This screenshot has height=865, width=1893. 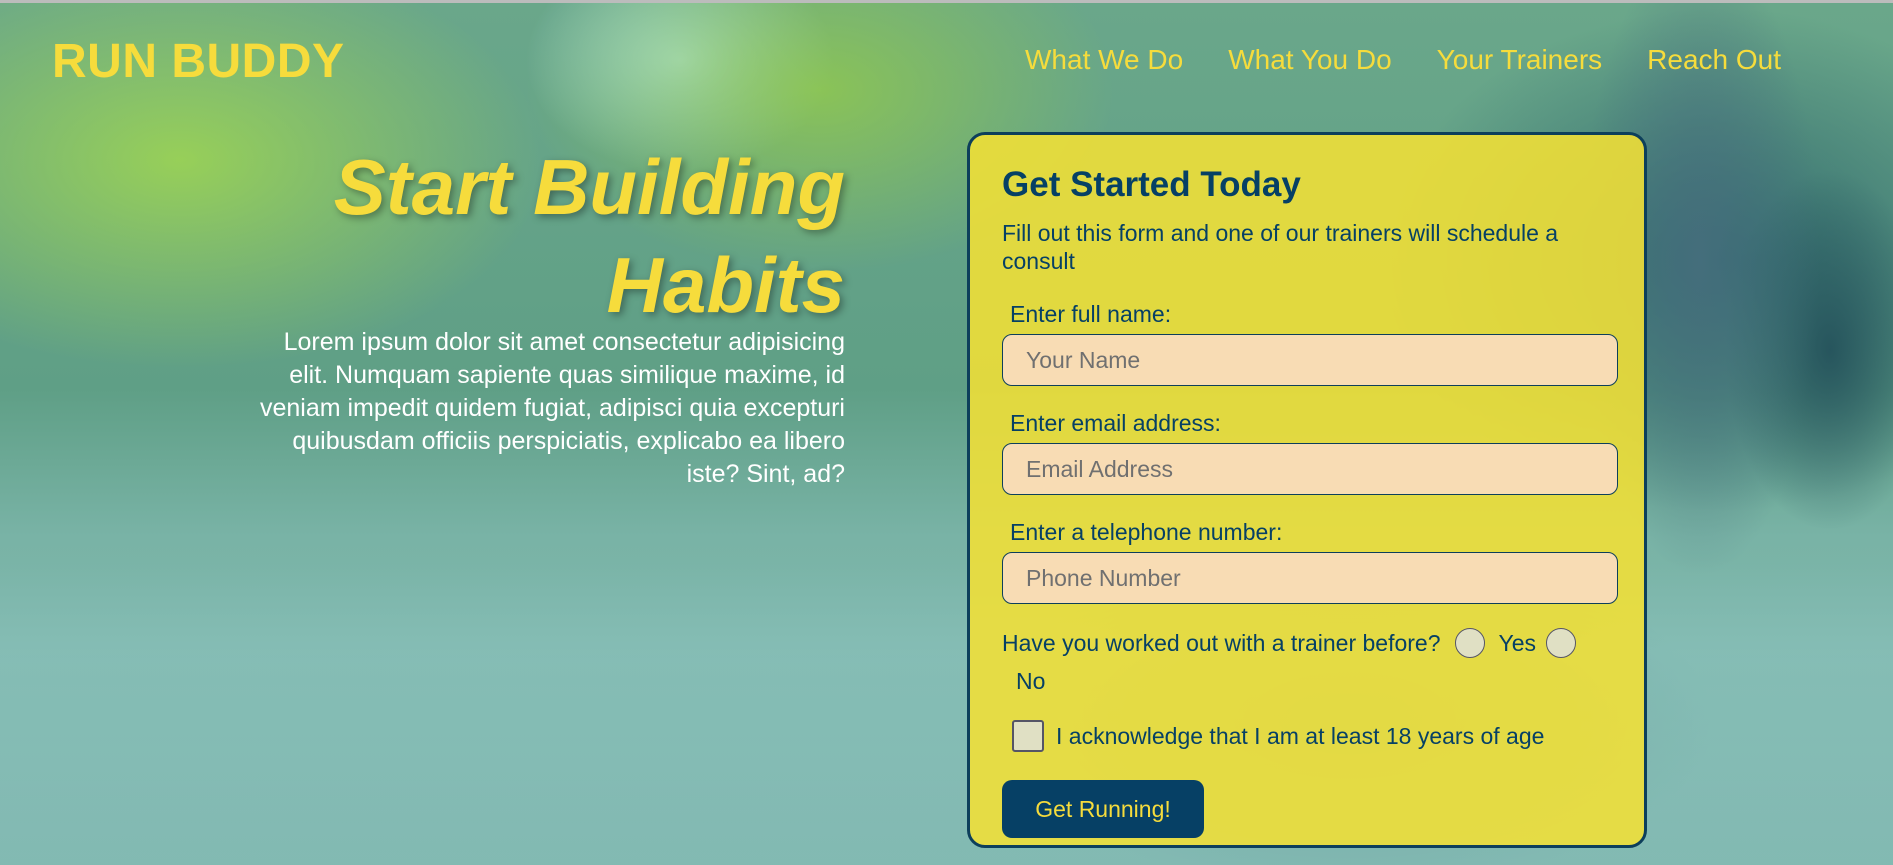 What do you see at coordinates (1310, 360) in the screenshot?
I see `name-input` at bounding box center [1310, 360].